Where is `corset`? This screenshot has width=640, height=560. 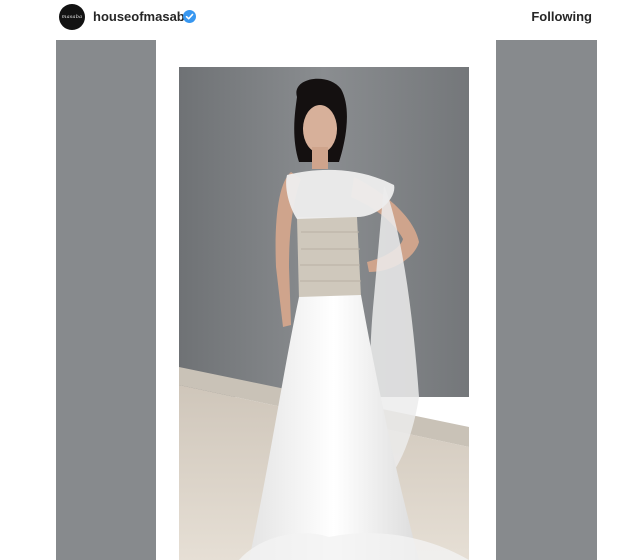 corset is located at coordinates (329, 258).